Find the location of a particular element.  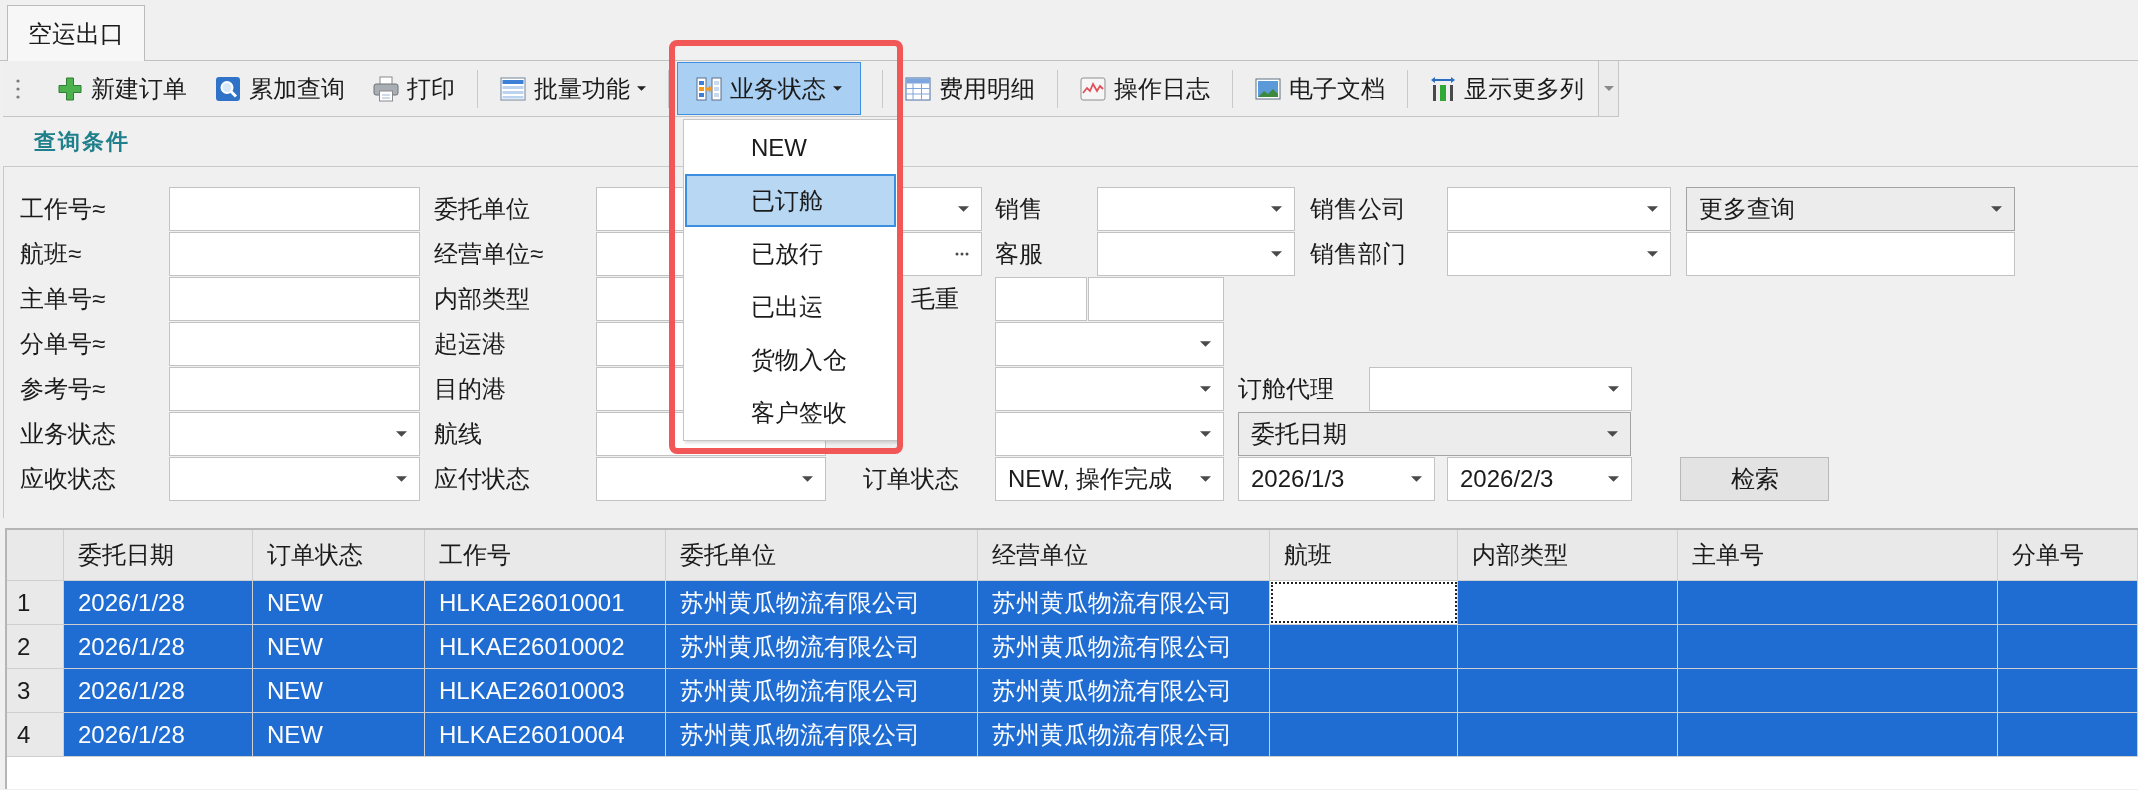

field-label: 参考号≈ is located at coordinates (63, 389).